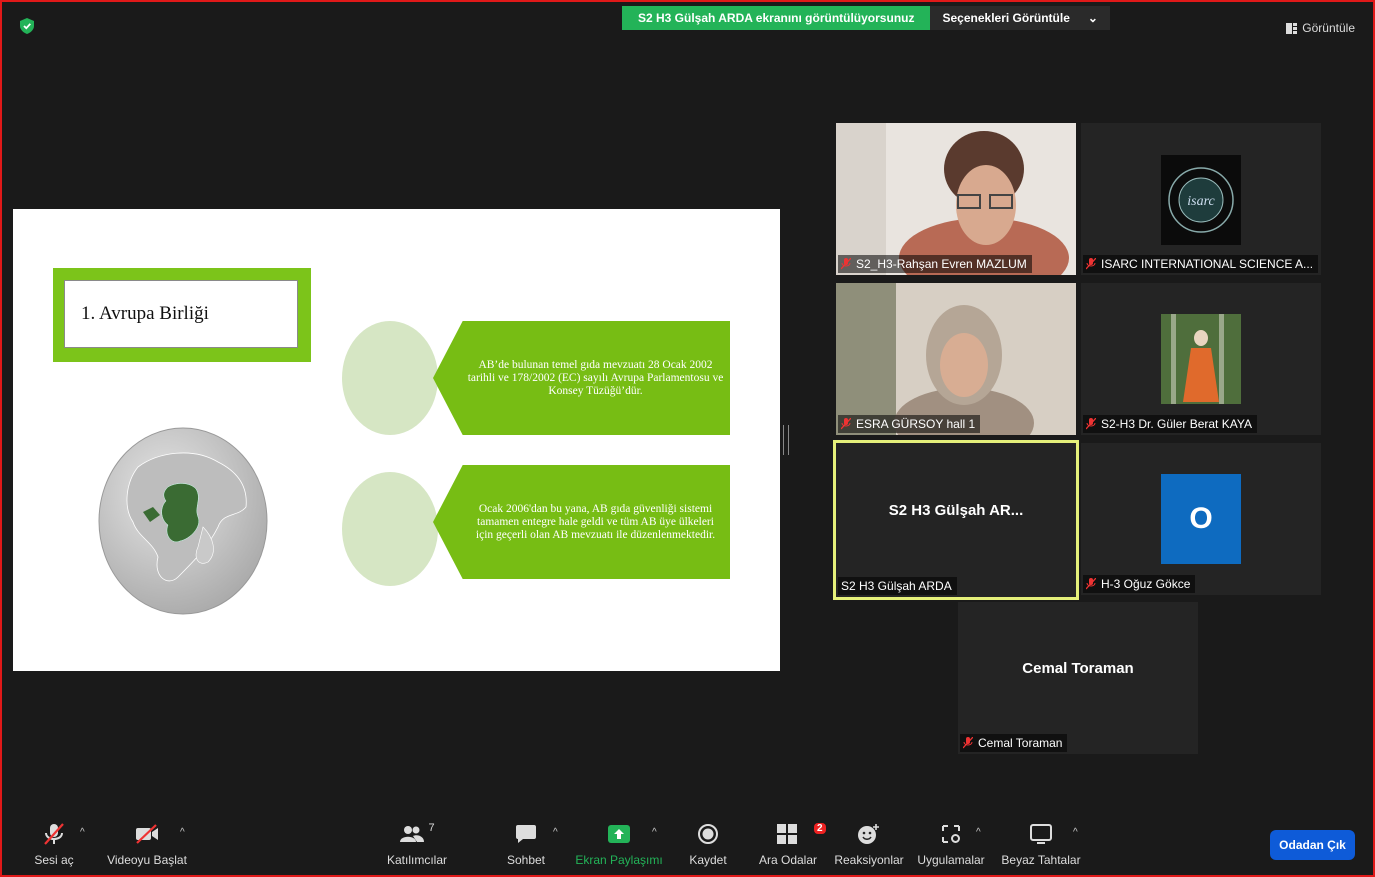 This screenshot has height=877, width=1375. Describe the element at coordinates (1078, 678) in the screenshot. I see `participant-tile: Cemal Toraman Cemal Toraman` at that location.